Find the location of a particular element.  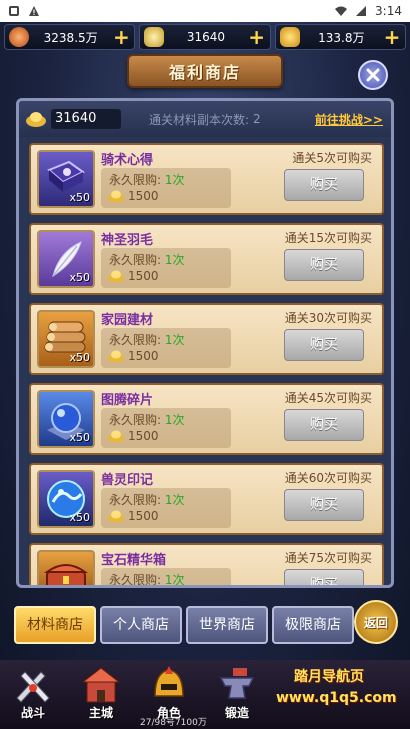

page-title: 福利商店 is located at coordinates (204, 72).